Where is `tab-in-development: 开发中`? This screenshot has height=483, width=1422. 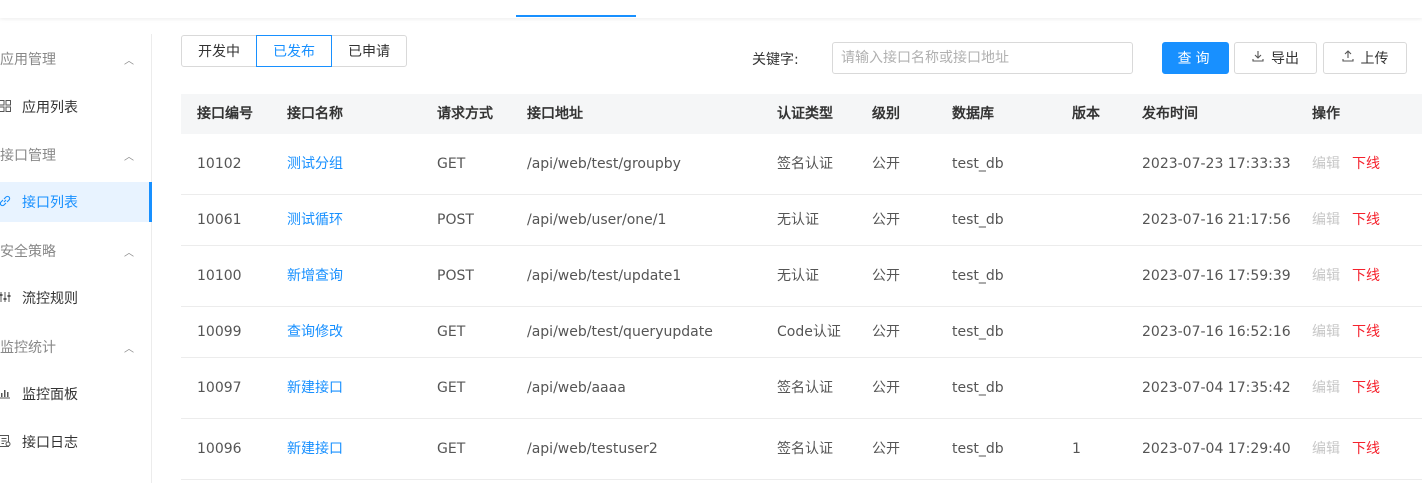
tab-in-development: 开发中 is located at coordinates (219, 51).